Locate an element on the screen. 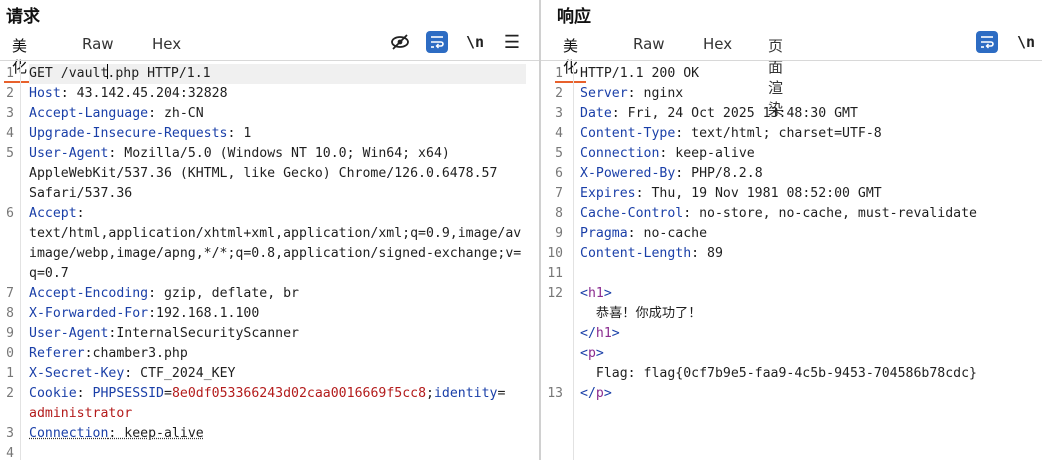 The height and width of the screenshot is (460, 1042). code-line: </p> is located at coordinates (804, 394).